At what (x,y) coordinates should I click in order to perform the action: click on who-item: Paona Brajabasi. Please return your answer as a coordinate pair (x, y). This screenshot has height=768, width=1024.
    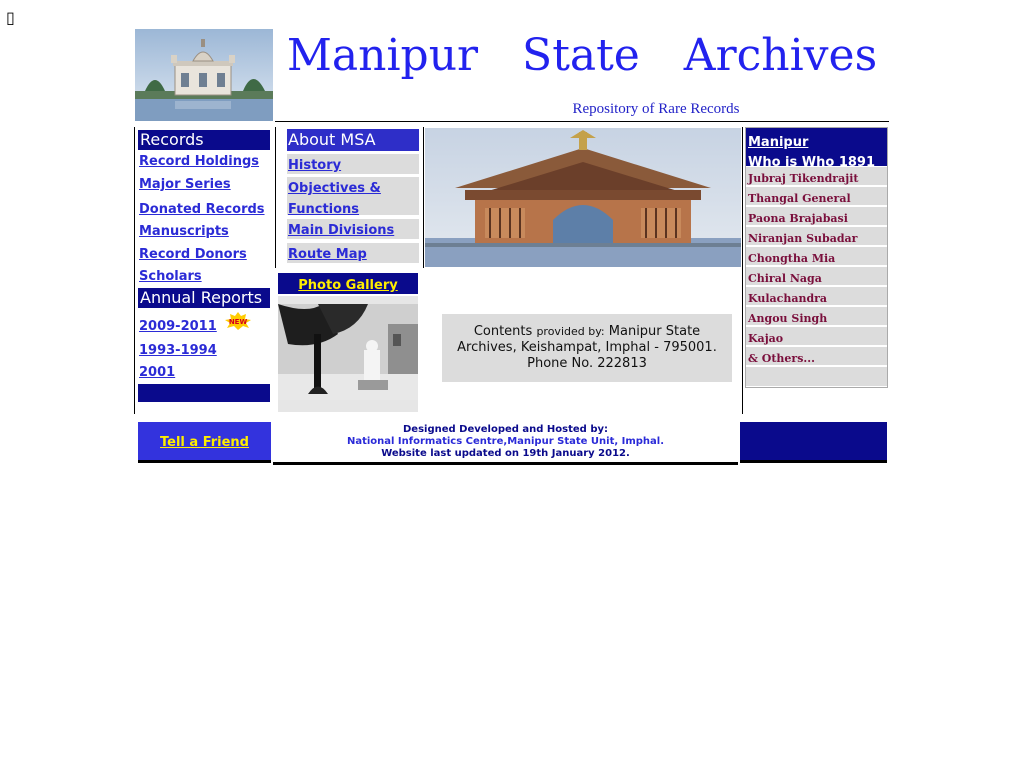
    Looking at the image, I should click on (816, 215).